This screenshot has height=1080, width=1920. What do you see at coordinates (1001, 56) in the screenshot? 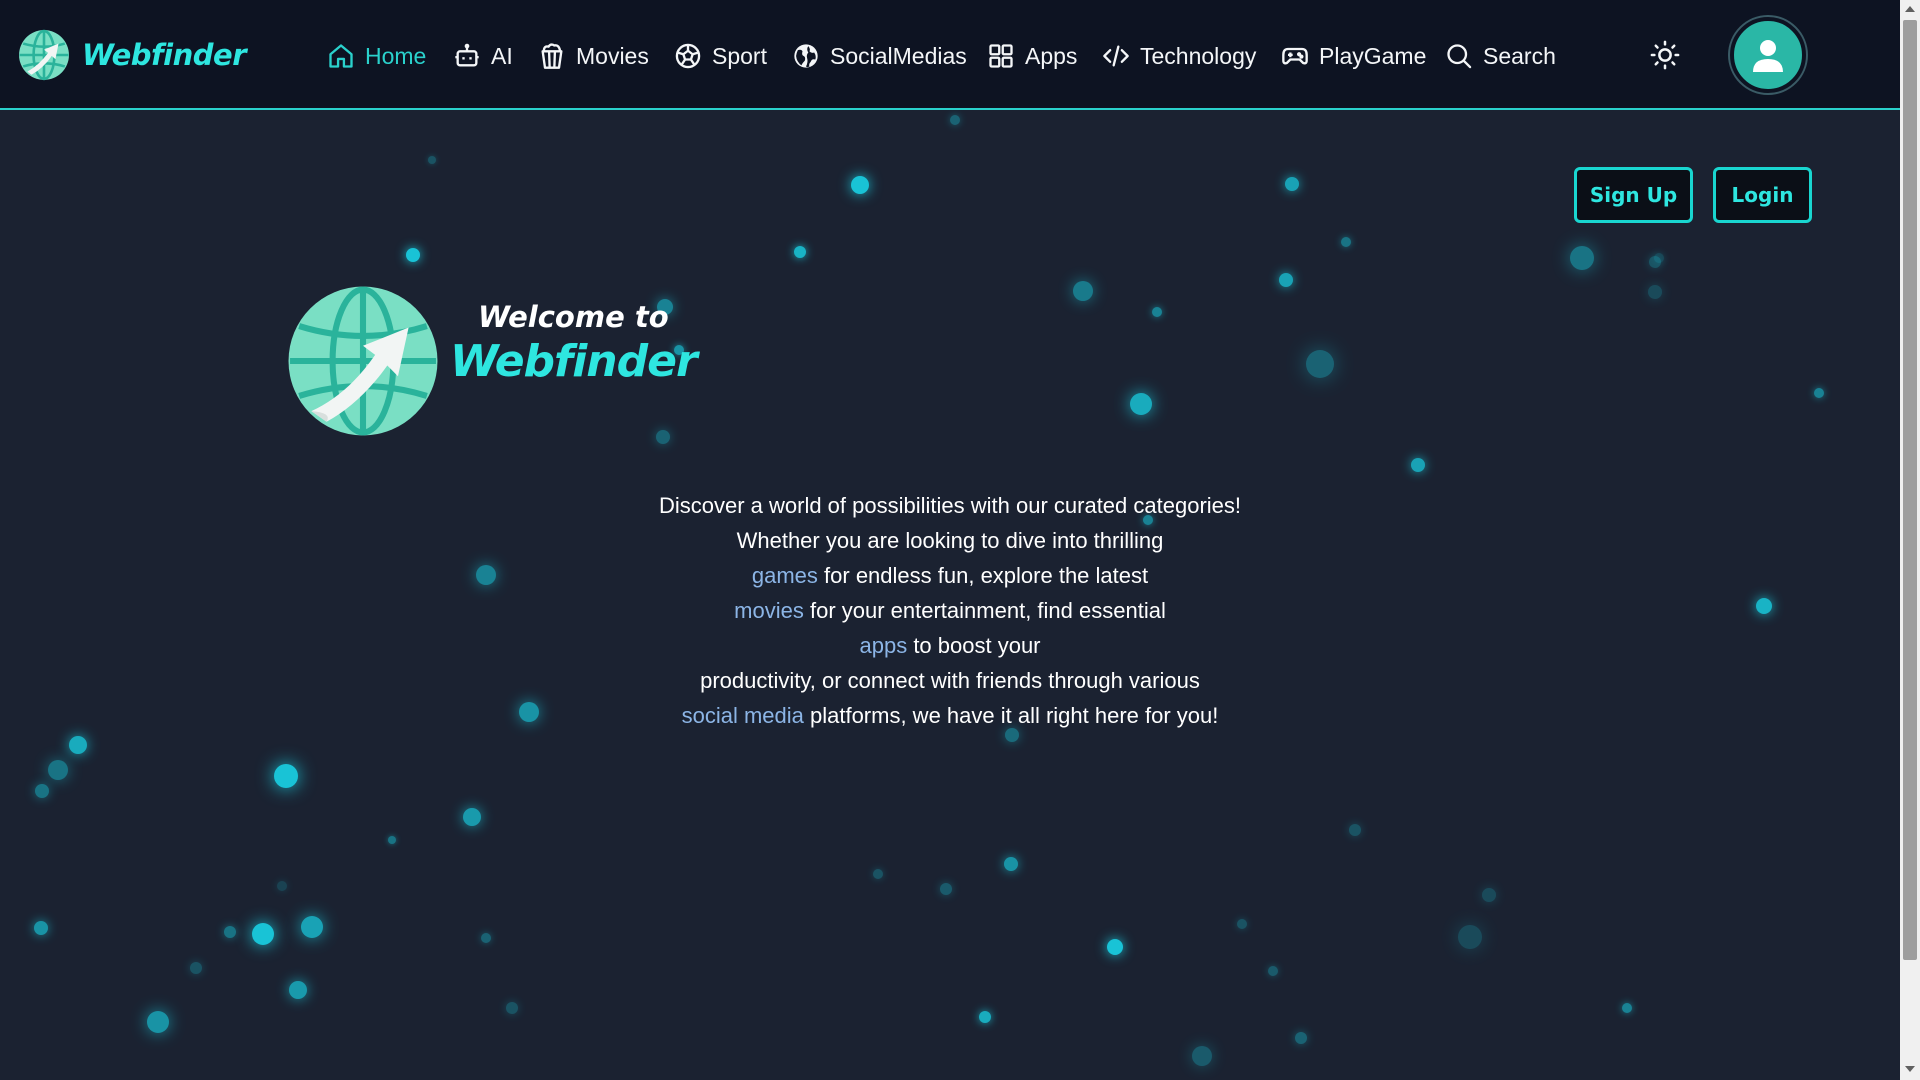
I see `grid-icon` at bounding box center [1001, 56].